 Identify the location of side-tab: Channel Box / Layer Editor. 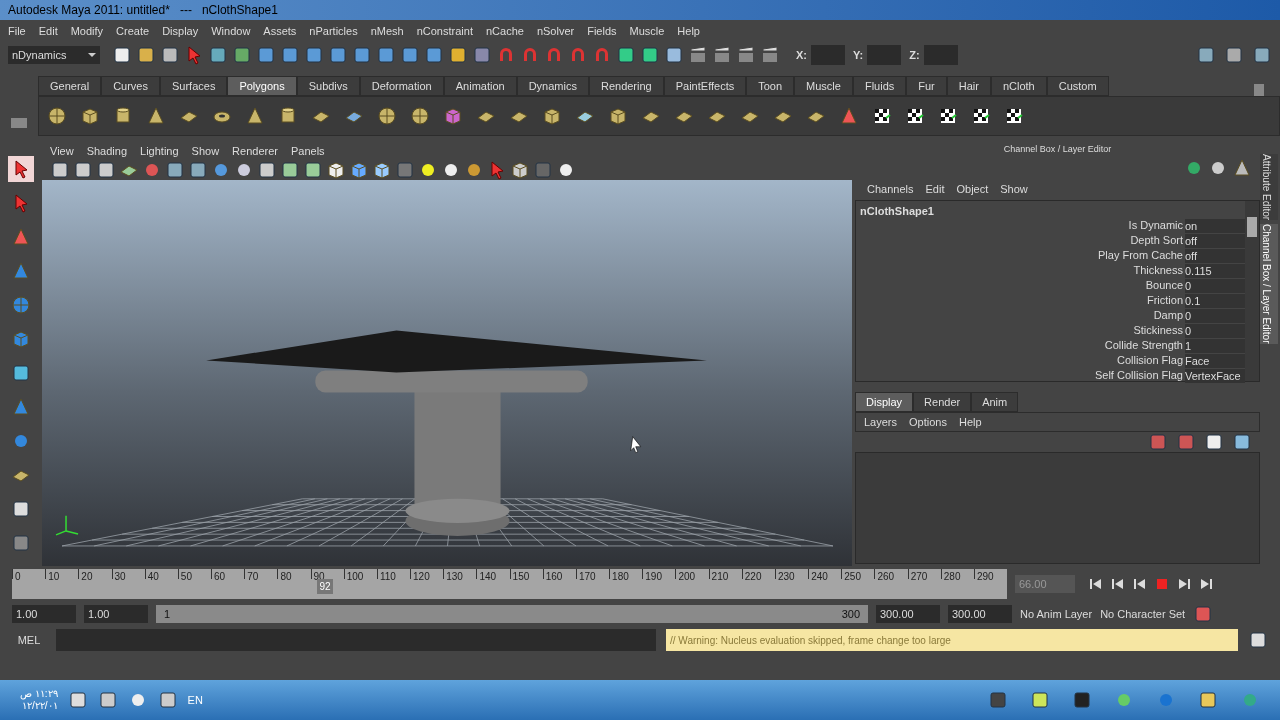
(1269, 284).